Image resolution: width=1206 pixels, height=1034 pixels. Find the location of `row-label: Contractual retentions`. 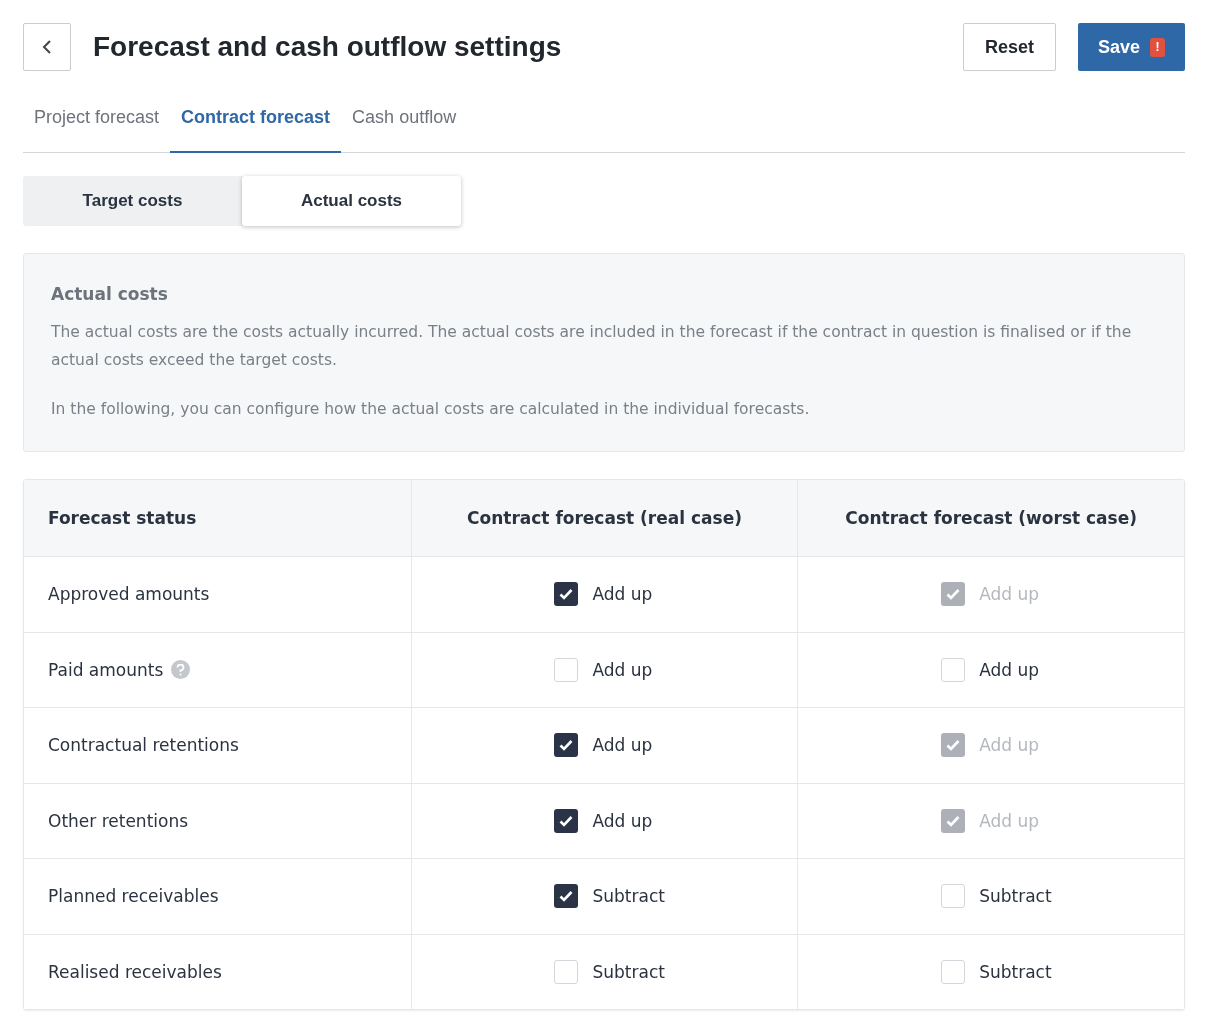

row-label: Contractual retentions is located at coordinates (143, 745).